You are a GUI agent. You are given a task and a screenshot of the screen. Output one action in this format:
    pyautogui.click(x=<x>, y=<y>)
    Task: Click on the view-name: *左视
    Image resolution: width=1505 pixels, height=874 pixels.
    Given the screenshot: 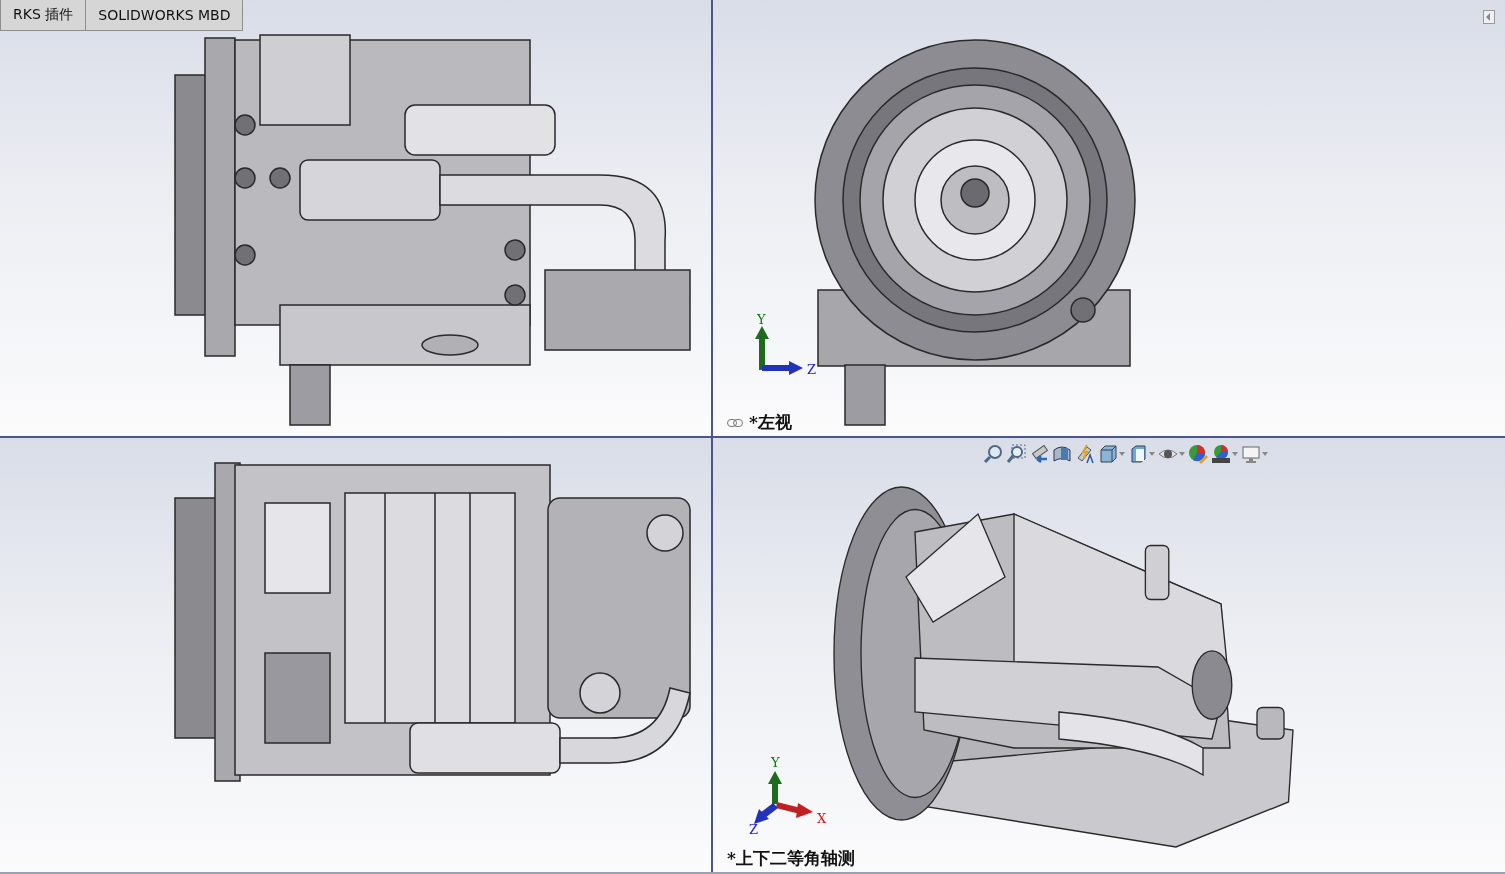 What is the action you would take?
    pyautogui.click(x=770, y=422)
    